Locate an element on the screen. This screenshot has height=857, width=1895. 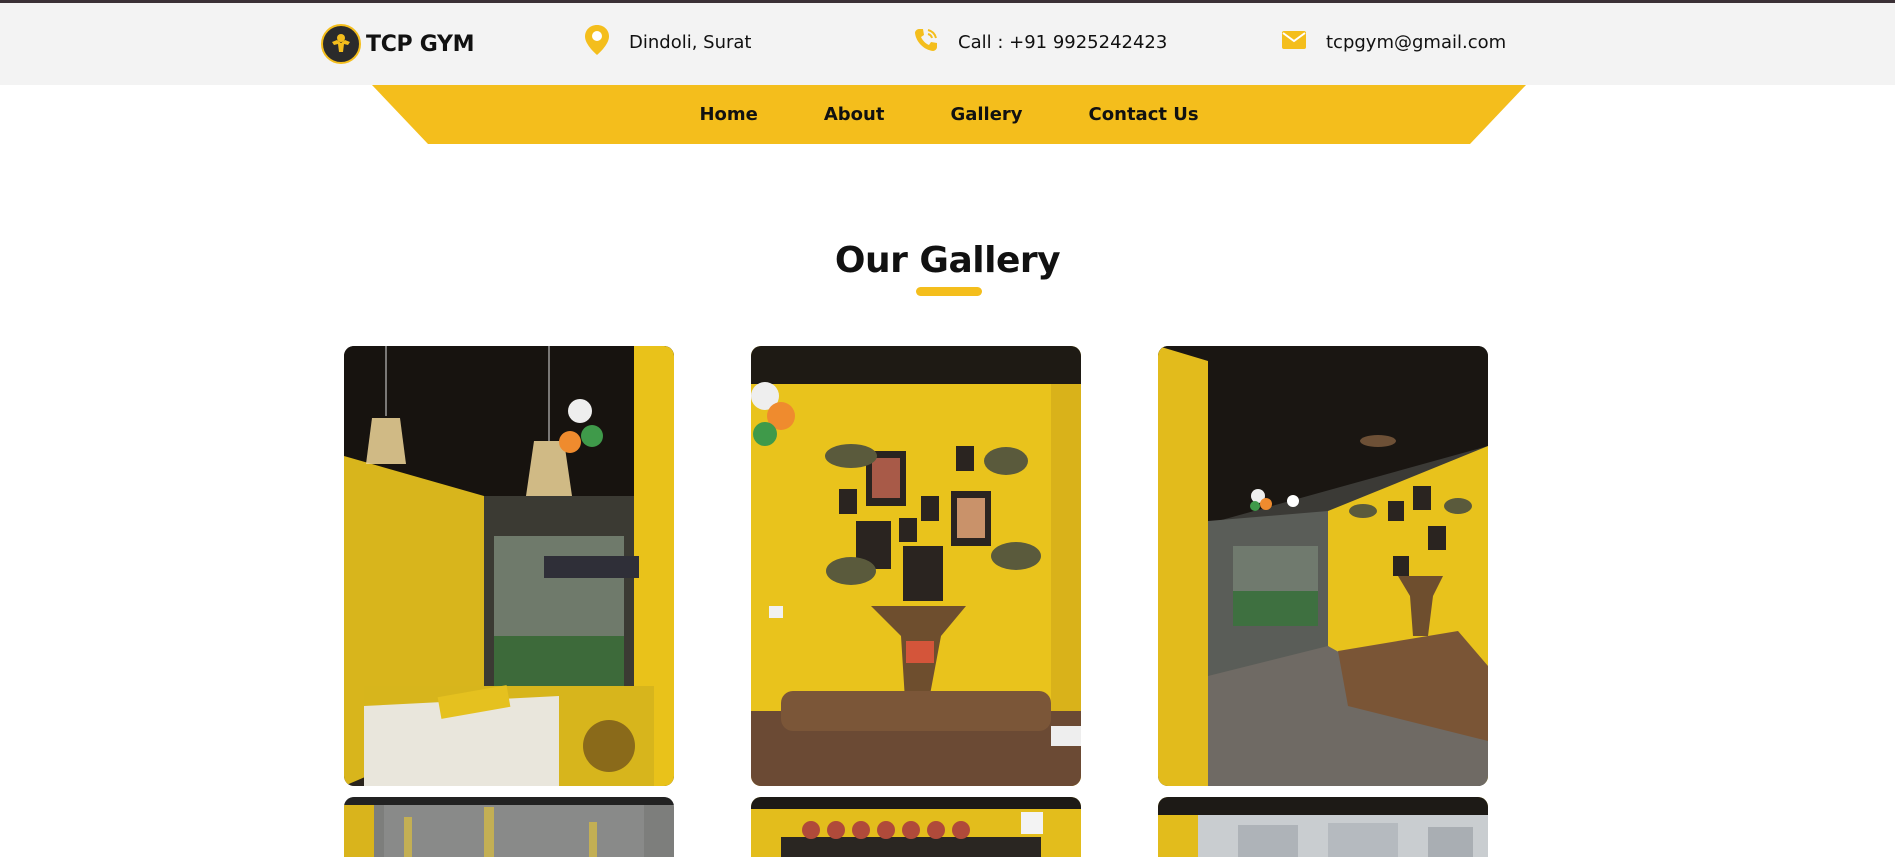
phone-icon is located at coordinates (926, 42).